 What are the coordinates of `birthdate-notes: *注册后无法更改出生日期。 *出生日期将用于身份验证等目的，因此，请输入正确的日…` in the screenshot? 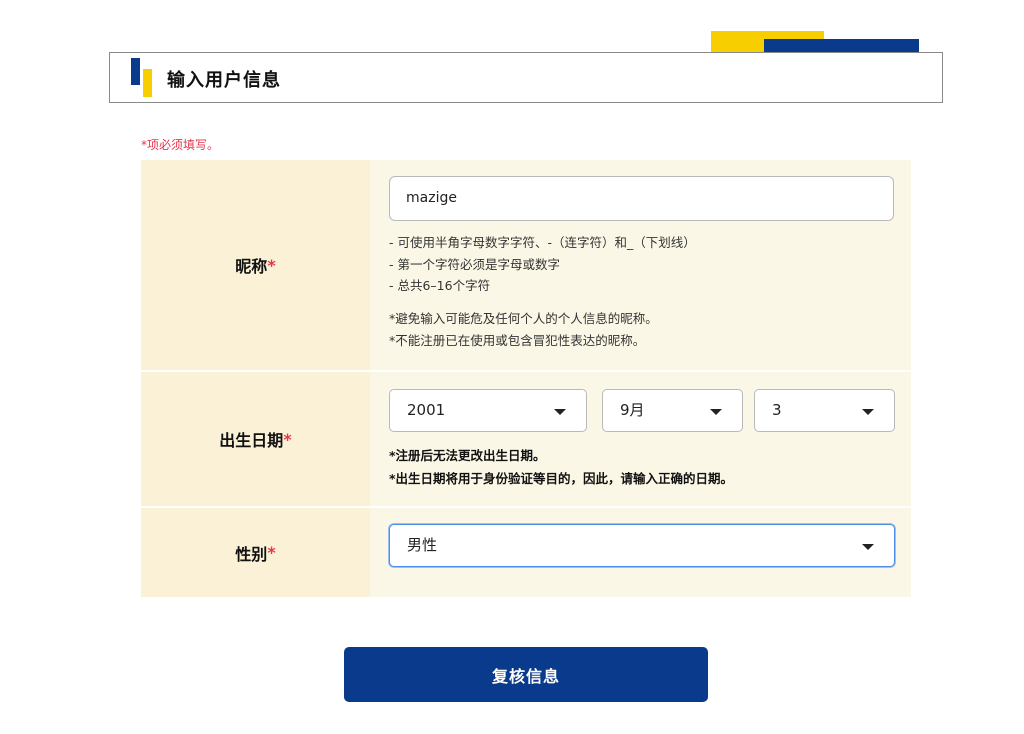 It's located at (561, 467).